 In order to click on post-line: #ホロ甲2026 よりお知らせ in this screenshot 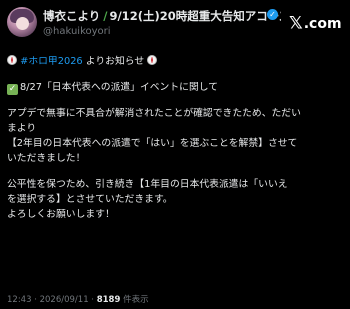, I will do `click(176, 61)`.